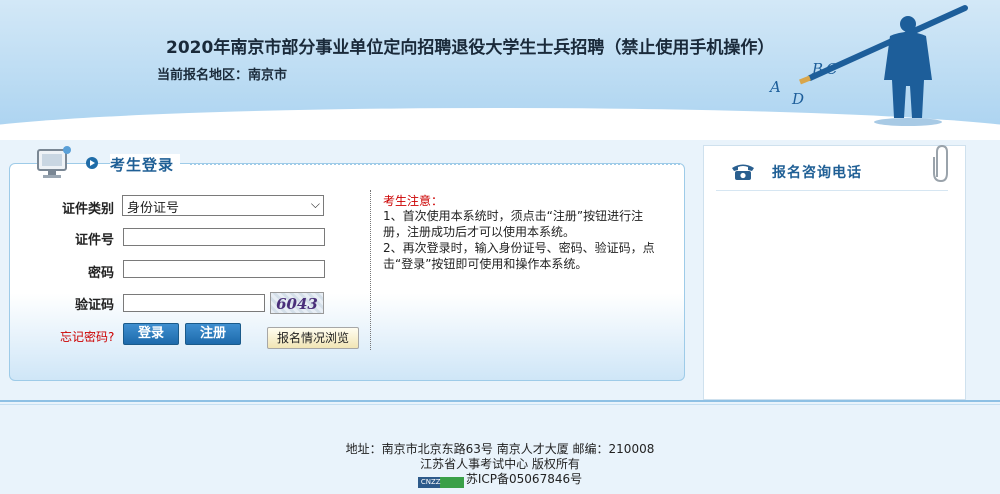 This screenshot has height=494, width=1000. What do you see at coordinates (194, 303) in the screenshot?
I see `captcha-input` at bounding box center [194, 303].